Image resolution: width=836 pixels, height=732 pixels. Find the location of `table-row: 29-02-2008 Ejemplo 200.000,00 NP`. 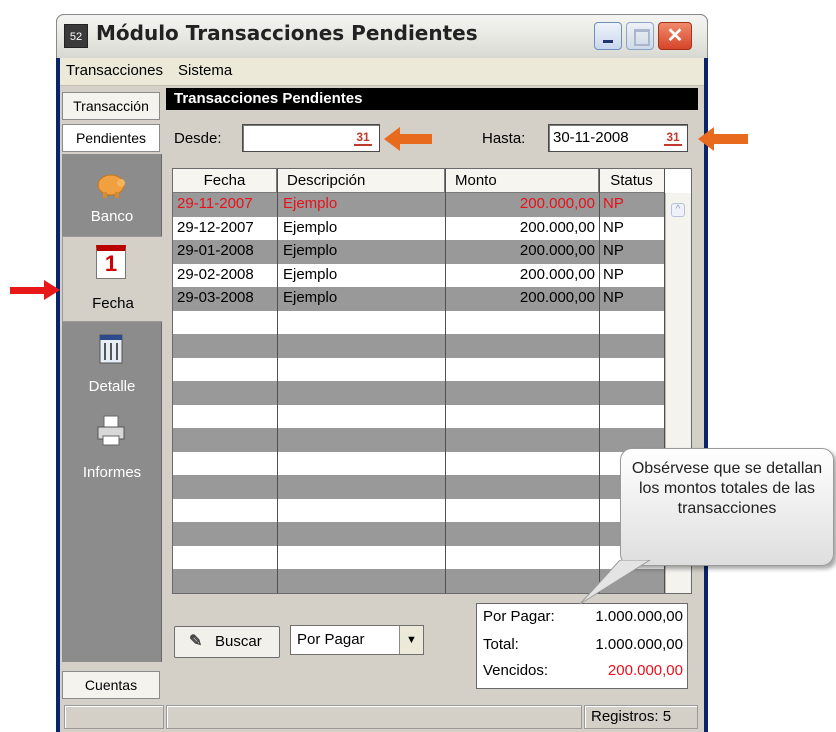

table-row: 29-02-2008 Ejemplo 200.000,00 NP is located at coordinates (419, 276).